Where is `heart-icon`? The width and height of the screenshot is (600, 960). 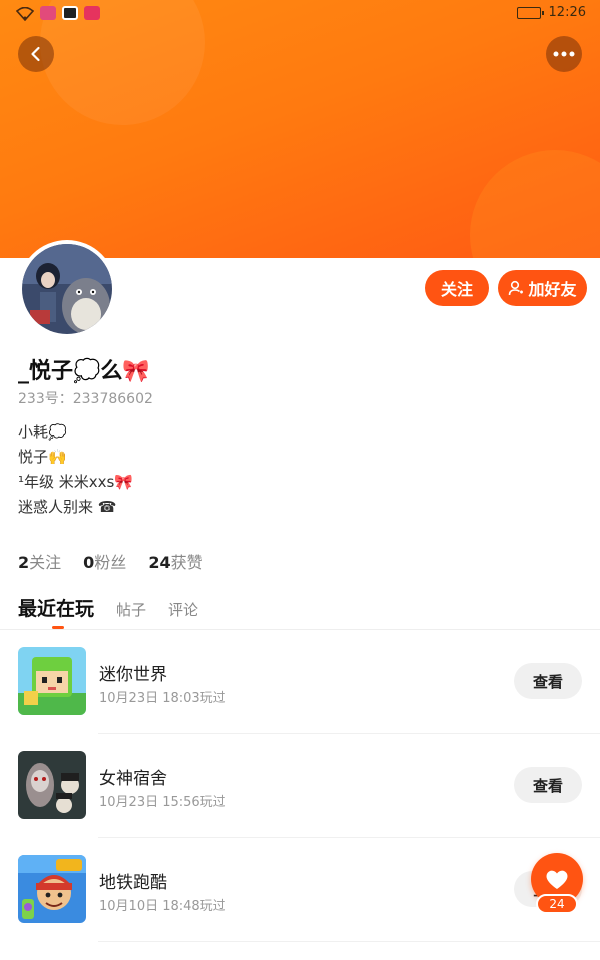
heart-icon is located at coordinates (557, 879).